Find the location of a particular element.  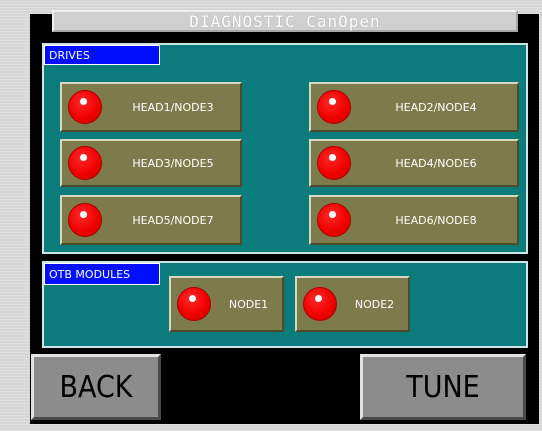

drive-node-head6: HEAD6/NODE8 is located at coordinates (414, 220).